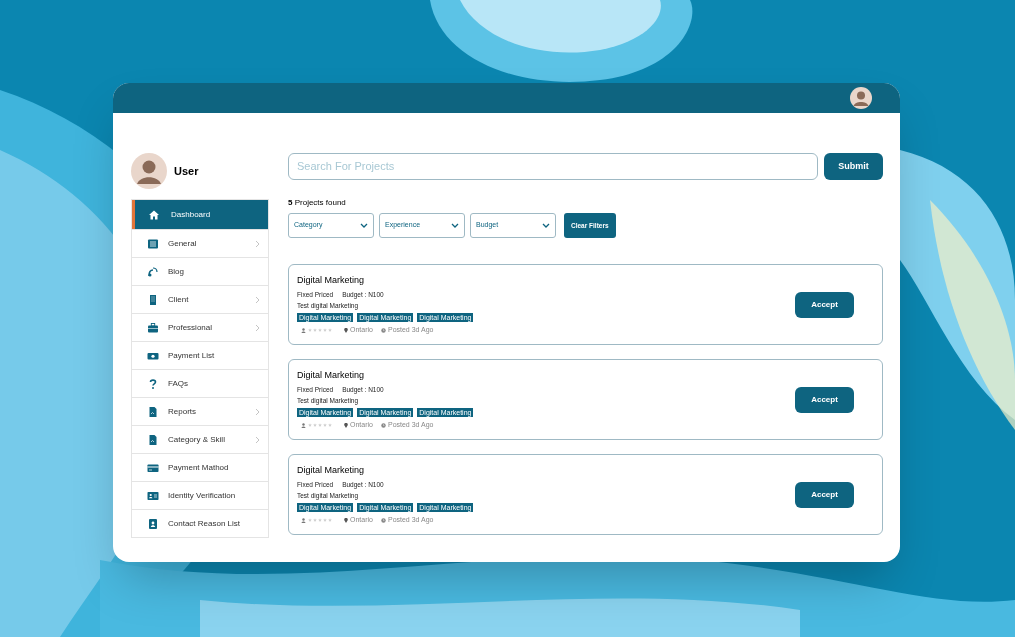  What do you see at coordinates (153, 523) in the screenshot?
I see `contact-icon` at bounding box center [153, 523].